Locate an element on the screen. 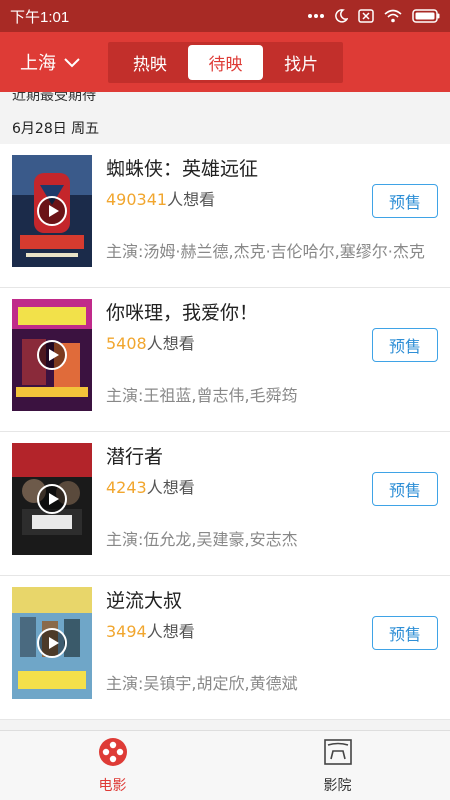 Image resolution: width=450 pixels, height=800 pixels. movie-title: 蜘蛛侠：英雄远征 is located at coordinates (182, 169).